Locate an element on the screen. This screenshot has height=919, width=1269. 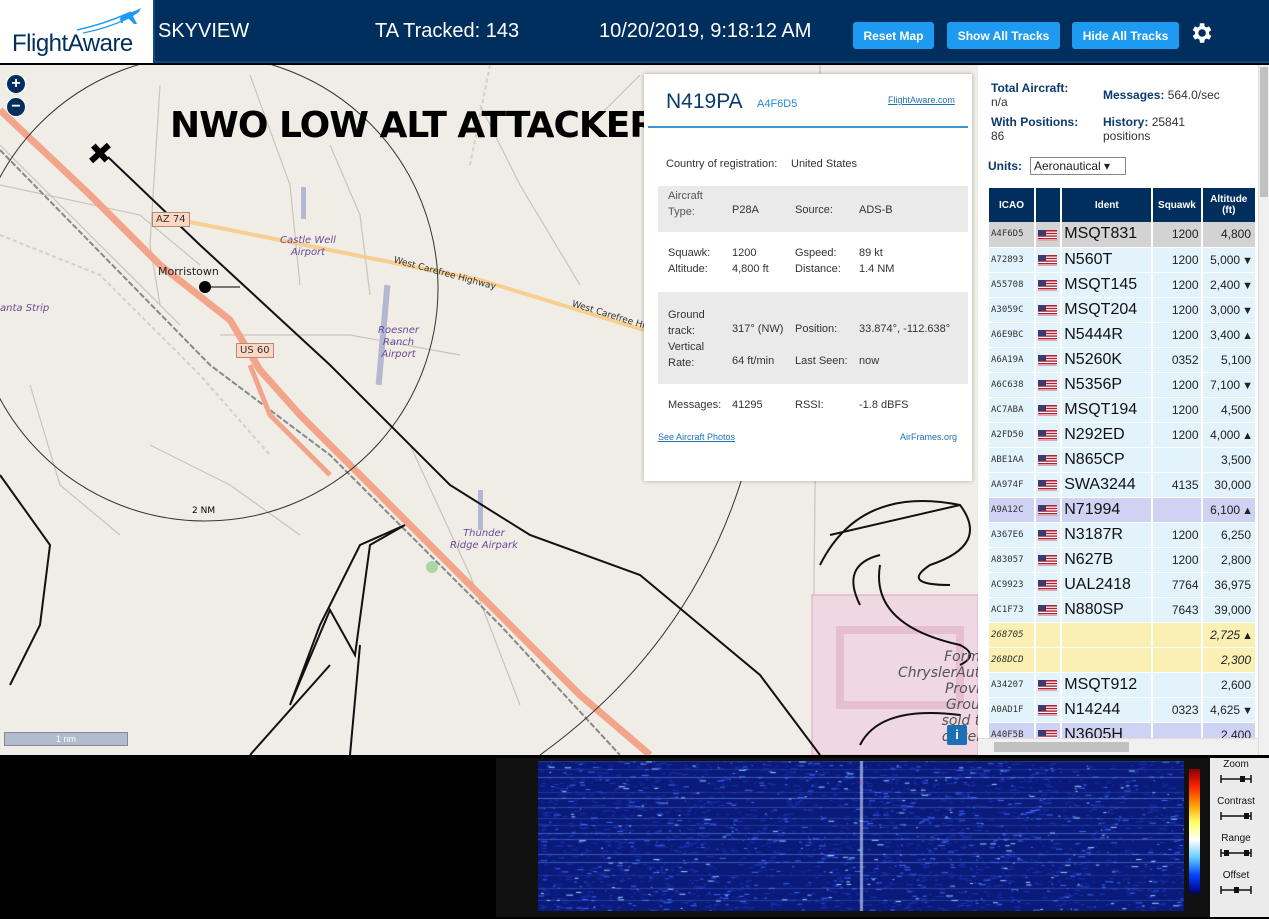
table-row: AC7ABA MSQT194 1200 4,500 is located at coordinates (1123, 410).